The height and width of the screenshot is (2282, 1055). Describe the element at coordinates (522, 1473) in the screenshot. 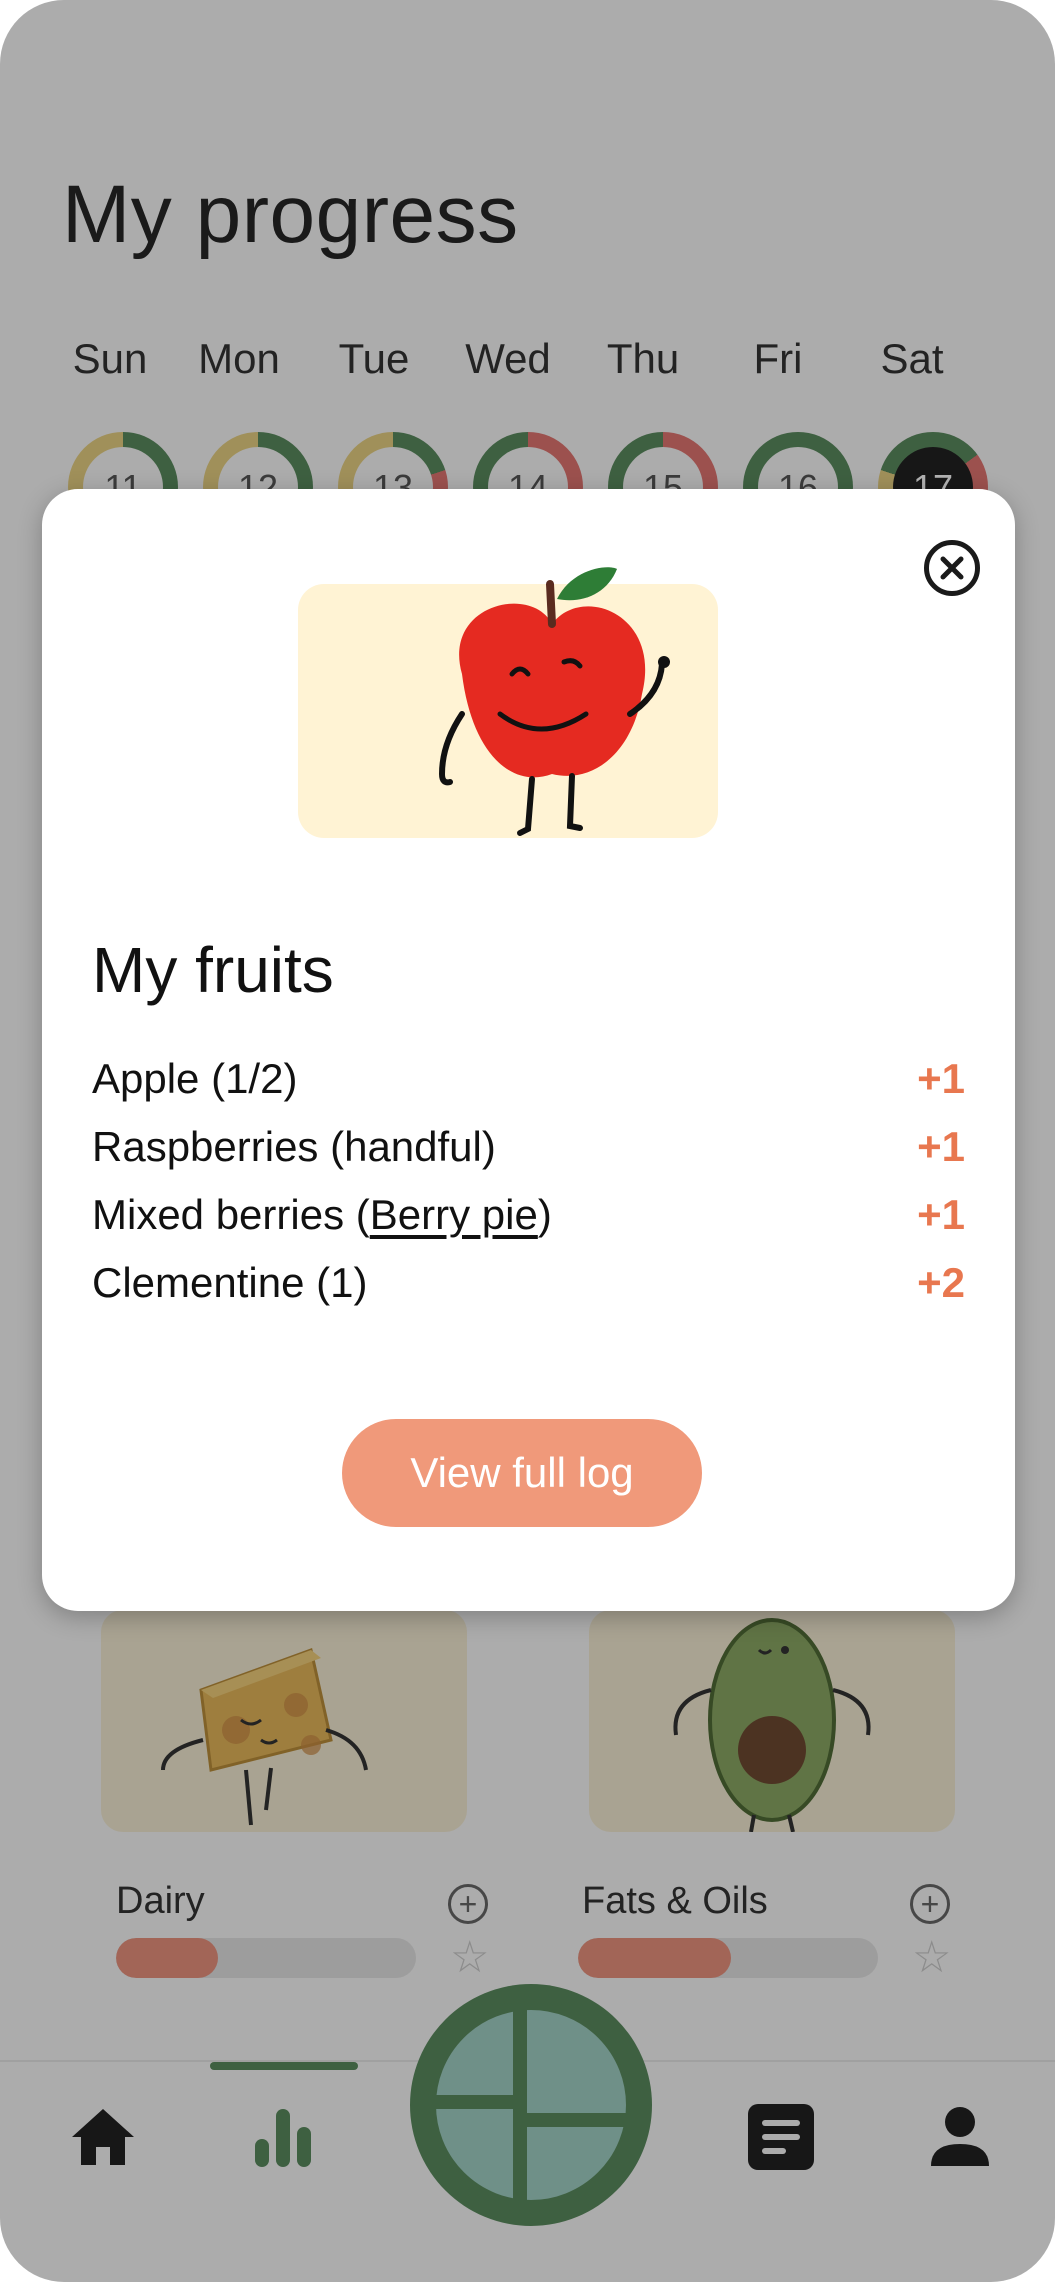

I see `view-full-log-button: View full log` at that location.